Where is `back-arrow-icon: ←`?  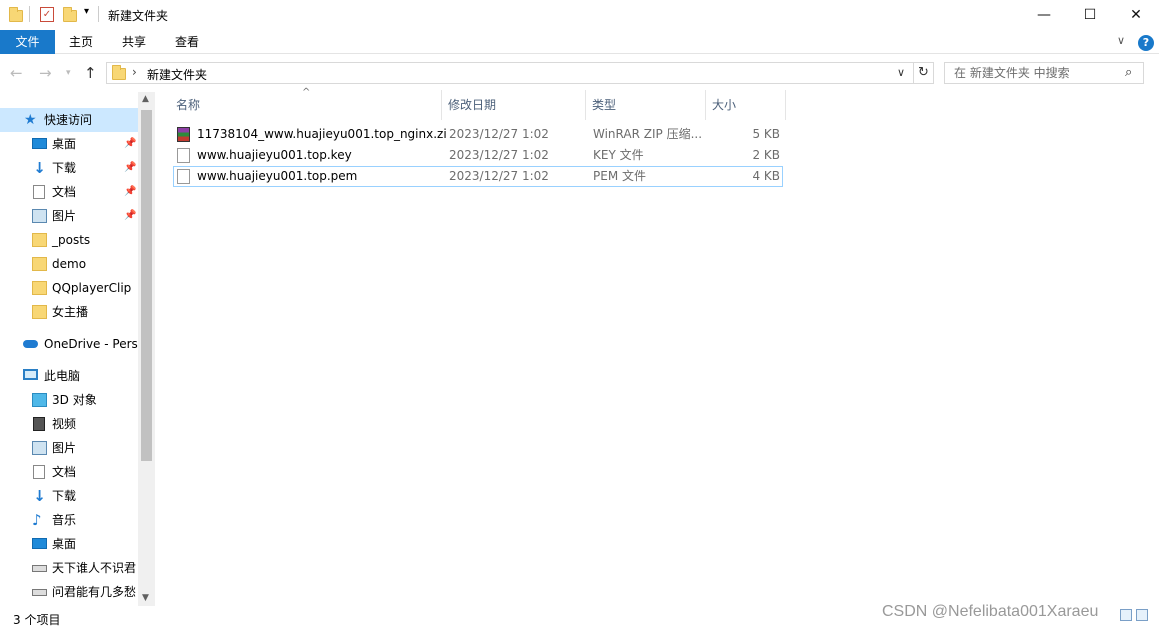 back-arrow-icon: ← is located at coordinates (16, 73).